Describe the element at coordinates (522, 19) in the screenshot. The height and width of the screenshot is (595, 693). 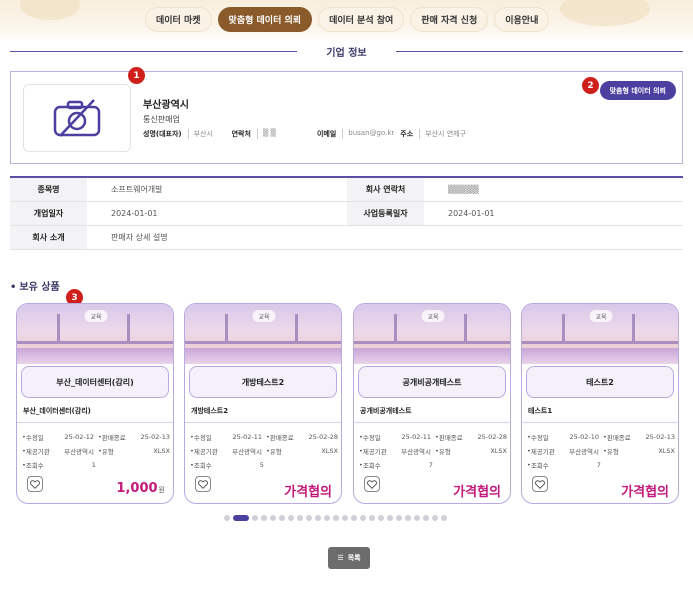
I see `nav-guide: 이용안내` at that location.